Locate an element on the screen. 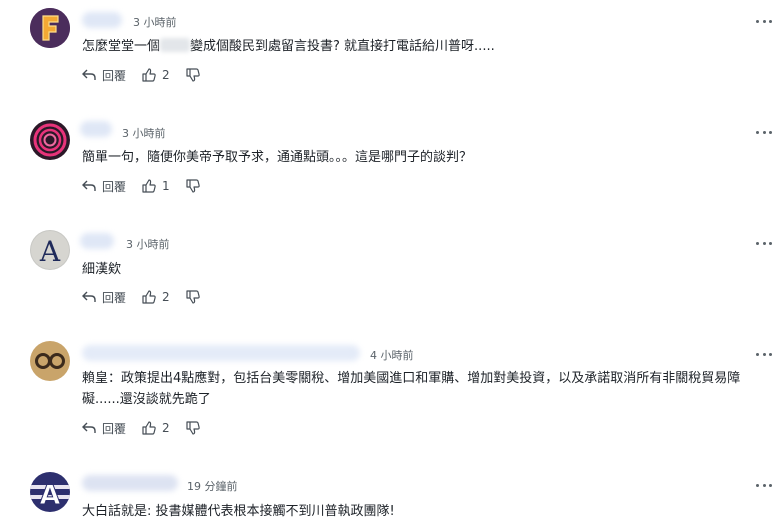 The width and height of the screenshot is (780, 531). redacted-text is located at coordinates (175, 45).